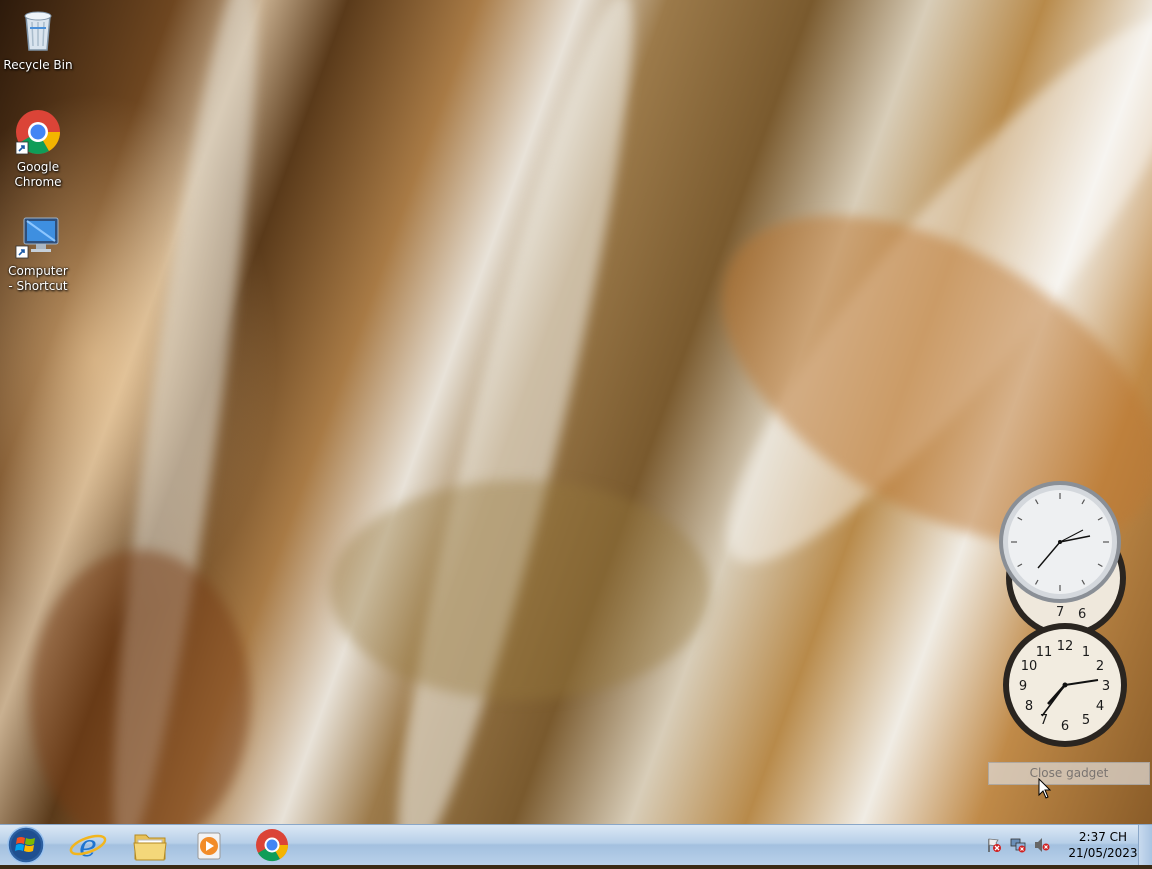 The image size is (1152, 869). I want to click on clock-number: 1, so click(1086, 652).